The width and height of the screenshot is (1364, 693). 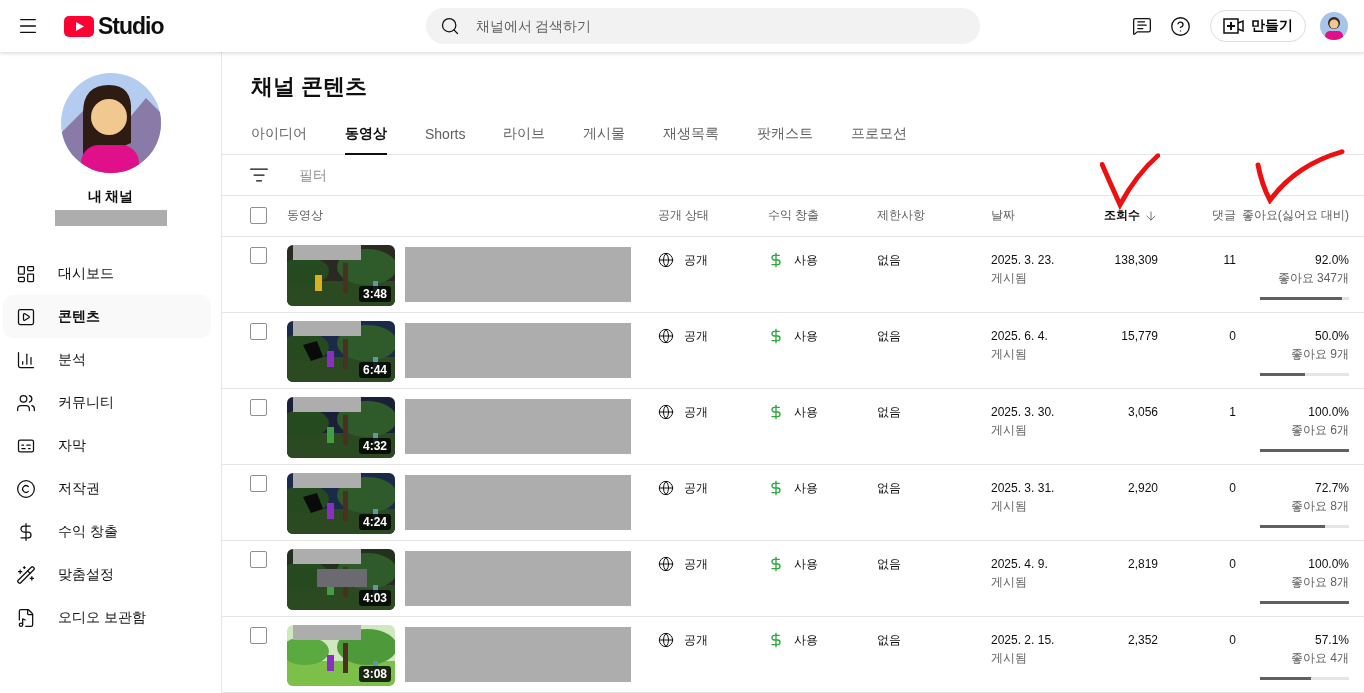 I want to click on tab: Shorts, so click(x=445, y=135).